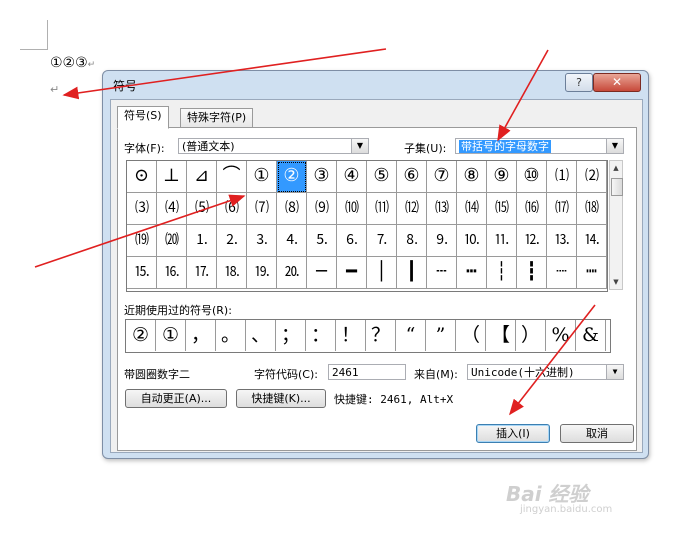  I want to click on arrow-to-insert, so click(552, 360).